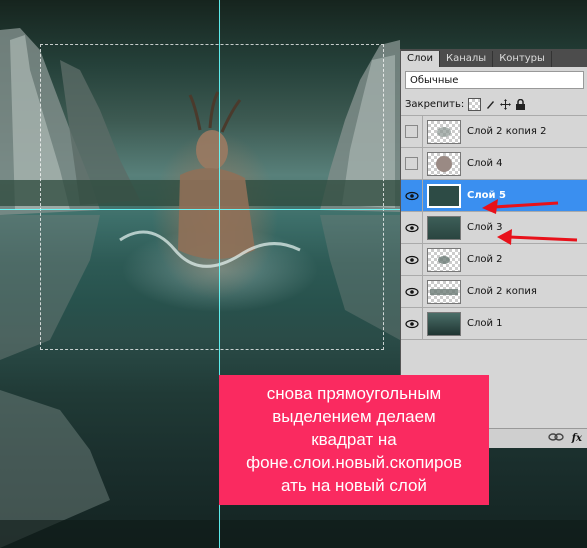  Describe the element at coordinates (520, 104) in the screenshot. I see `lock-all-icon` at that location.